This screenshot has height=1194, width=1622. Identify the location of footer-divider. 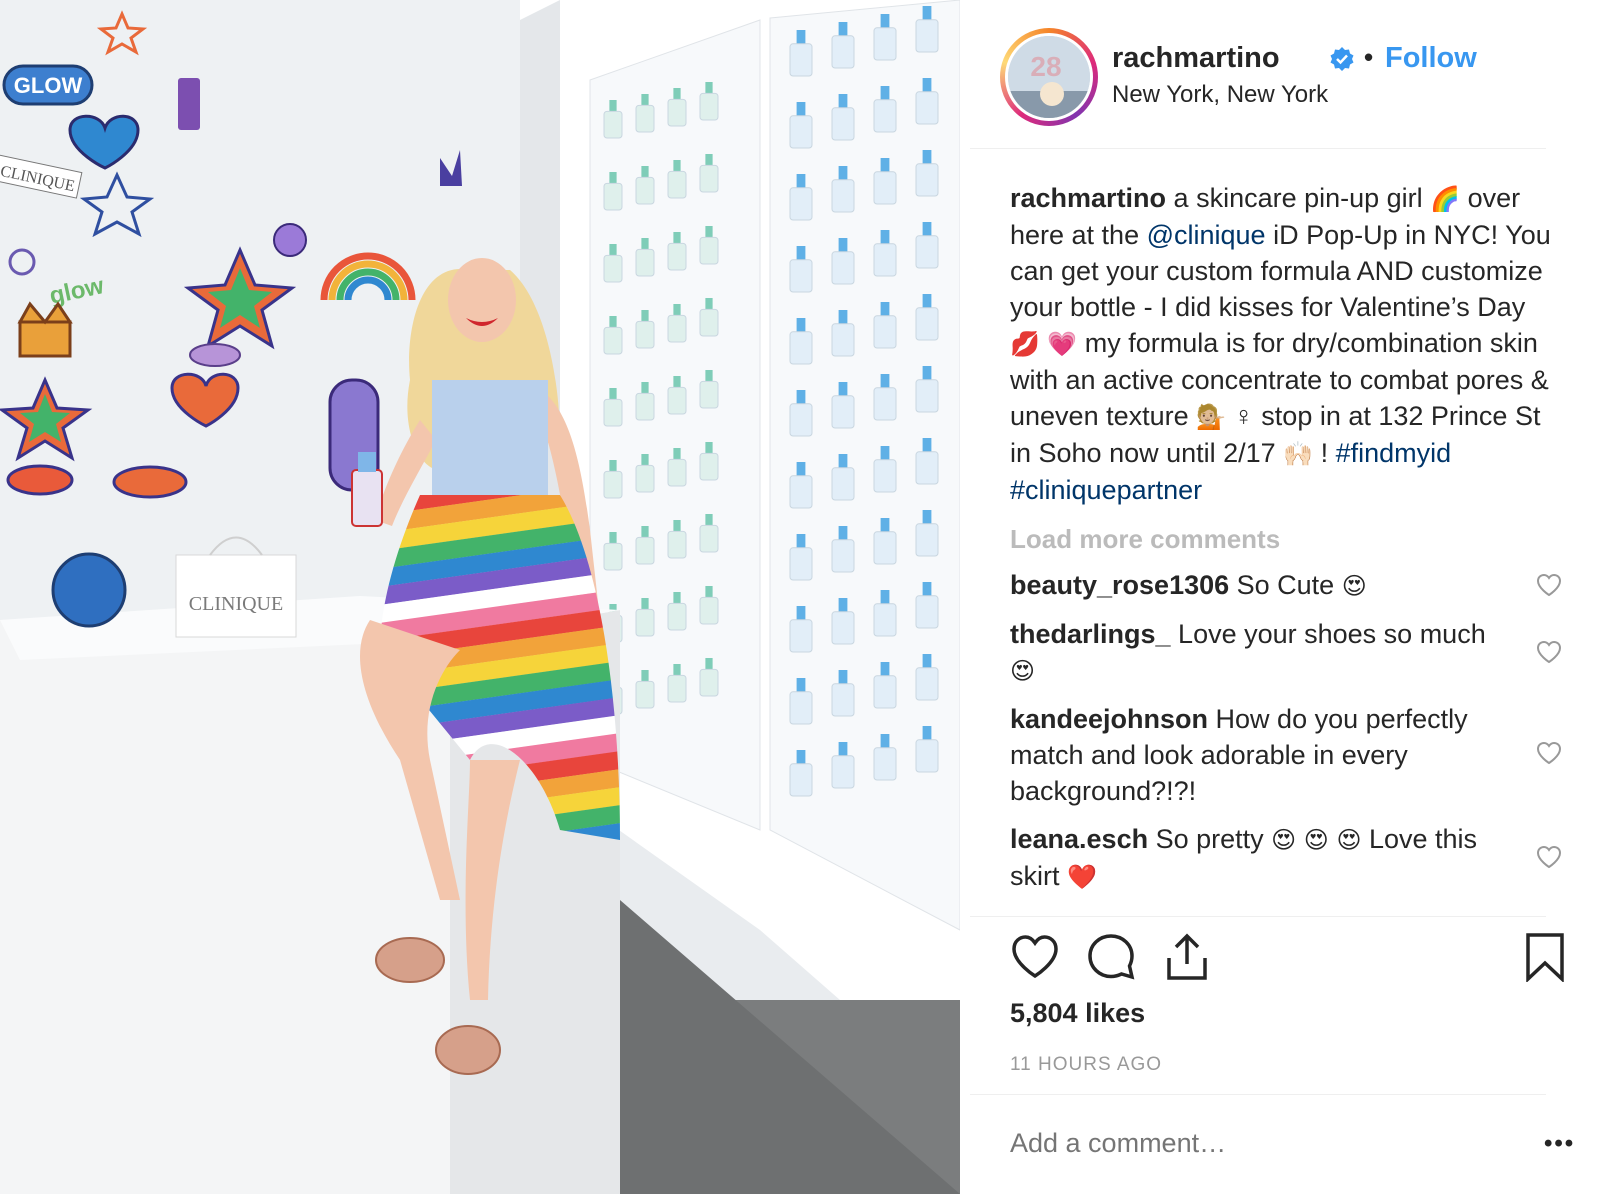
(1258, 1094).